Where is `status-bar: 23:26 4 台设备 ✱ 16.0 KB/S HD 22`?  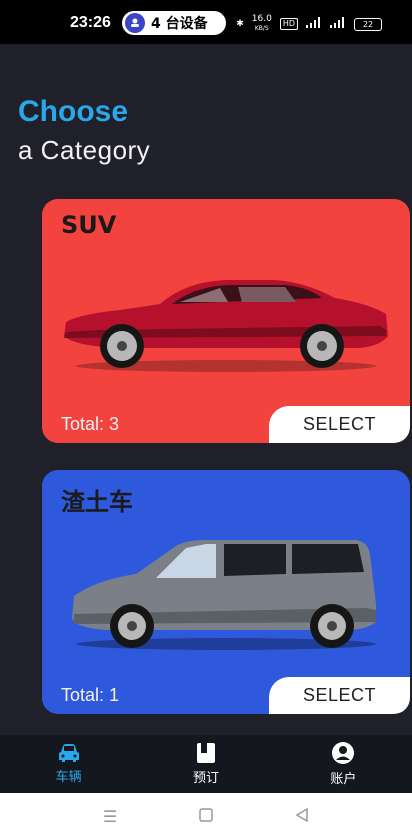 status-bar: 23:26 4 台设备 ✱ 16.0 KB/S HD 22 is located at coordinates (206, 22).